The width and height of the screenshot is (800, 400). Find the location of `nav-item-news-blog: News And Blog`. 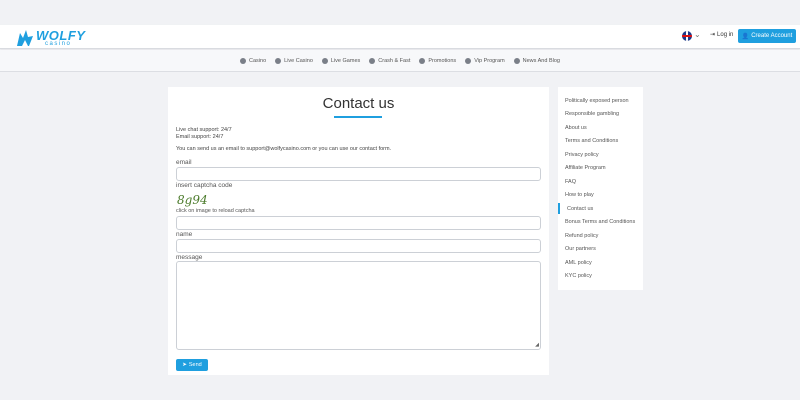

nav-item-news-blog: News And Blog is located at coordinates (536, 60).